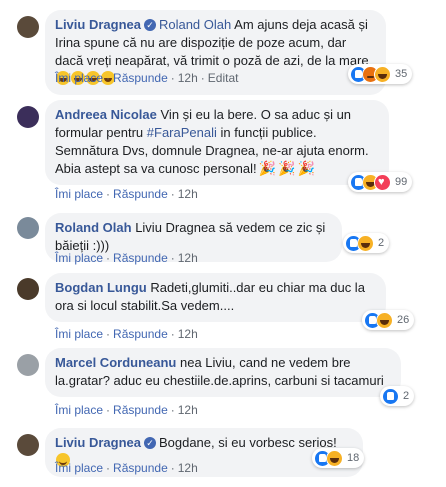  Describe the element at coordinates (106, 114) in the screenshot. I see `comment-author: Andreea Nicolae` at that location.